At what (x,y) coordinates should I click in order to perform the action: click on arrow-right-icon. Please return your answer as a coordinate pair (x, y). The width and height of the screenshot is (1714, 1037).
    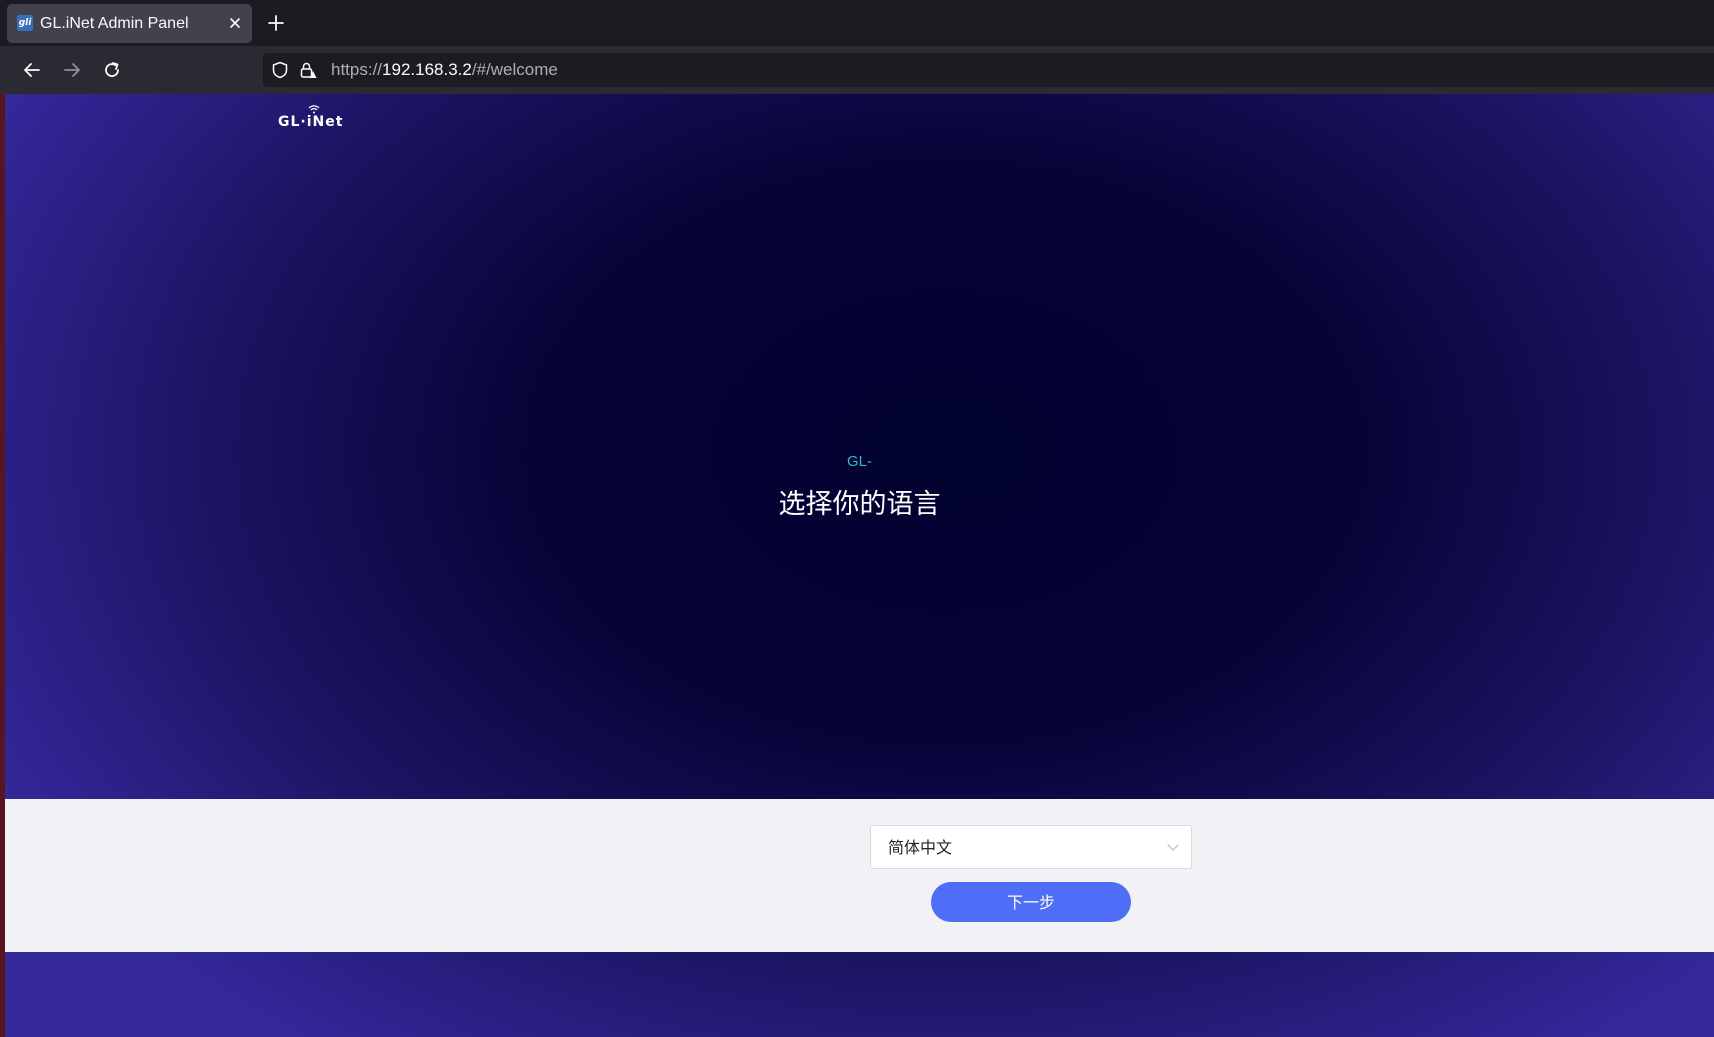
    Looking at the image, I should click on (72, 70).